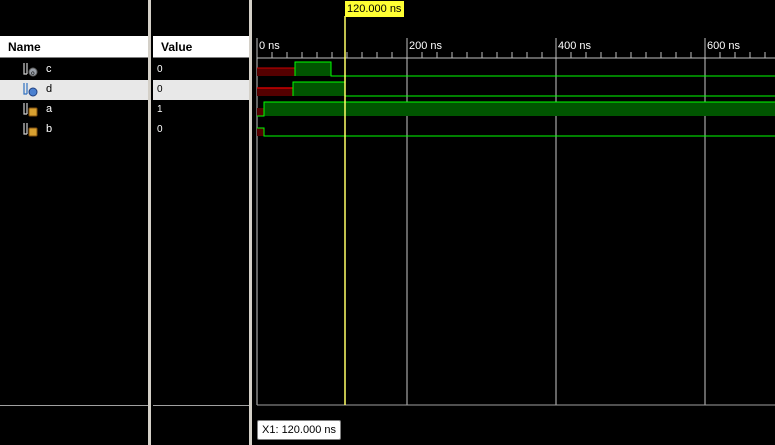 The width and height of the screenshot is (775, 445). Describe the element at coordinates (269, 46) in the screenshot. I see `tick-label-0: 0 ns` at that location.